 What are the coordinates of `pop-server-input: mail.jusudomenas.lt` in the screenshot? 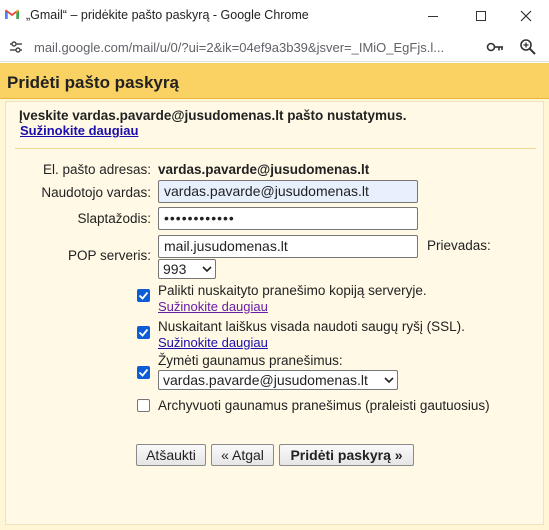 It's located at (288, 246).